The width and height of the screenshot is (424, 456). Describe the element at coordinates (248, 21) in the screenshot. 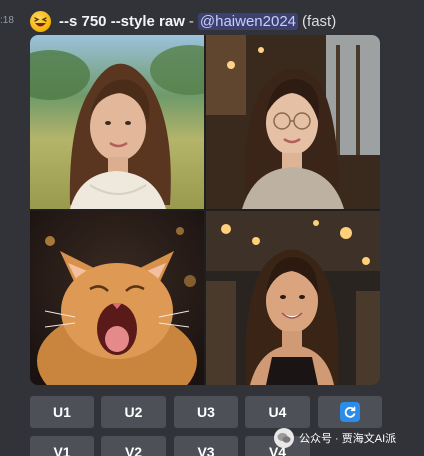

I see `user-mention: @haiwen2024` at that location.